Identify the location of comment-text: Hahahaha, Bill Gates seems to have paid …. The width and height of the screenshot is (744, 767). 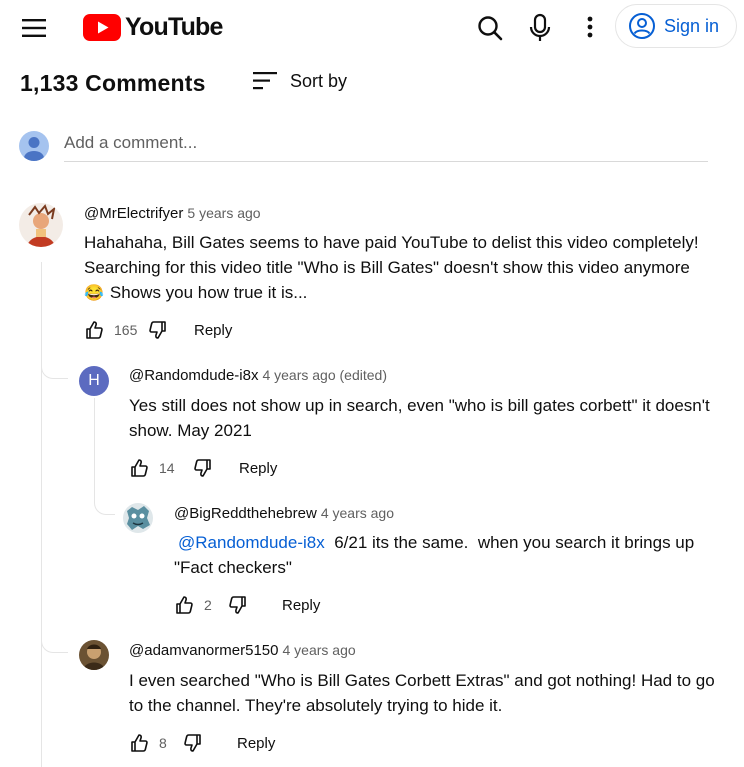
(409, 268).